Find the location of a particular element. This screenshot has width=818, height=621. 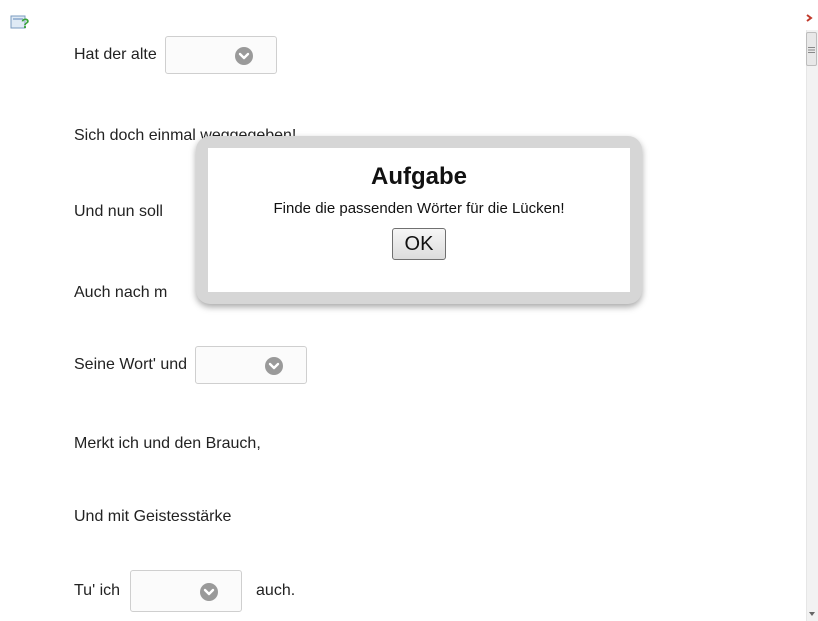

ok-button: OK is located at coordinates (419, 244).